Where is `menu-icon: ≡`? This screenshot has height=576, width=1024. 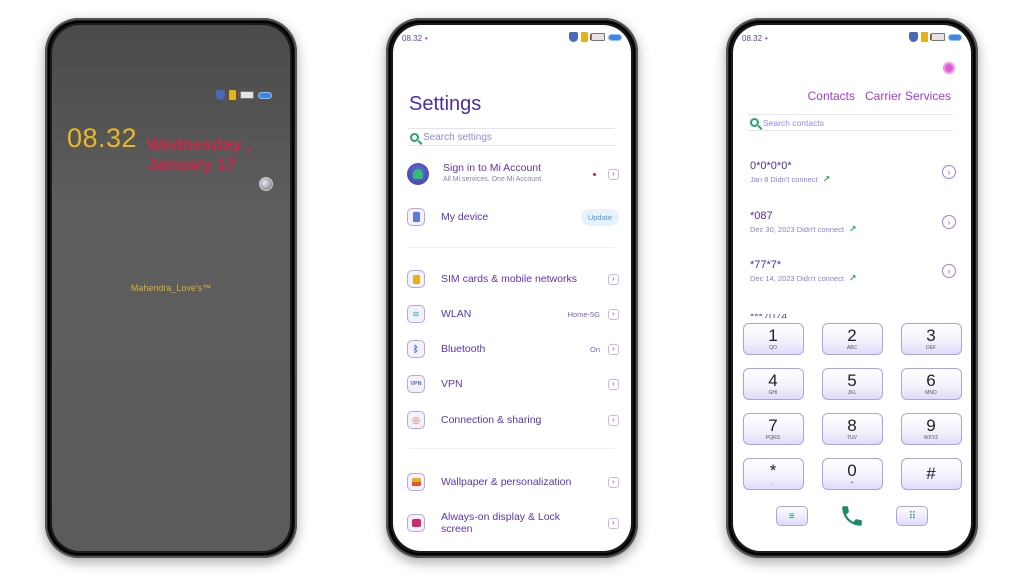
menu-icon: ≡ is located at coordinates (791, 516).